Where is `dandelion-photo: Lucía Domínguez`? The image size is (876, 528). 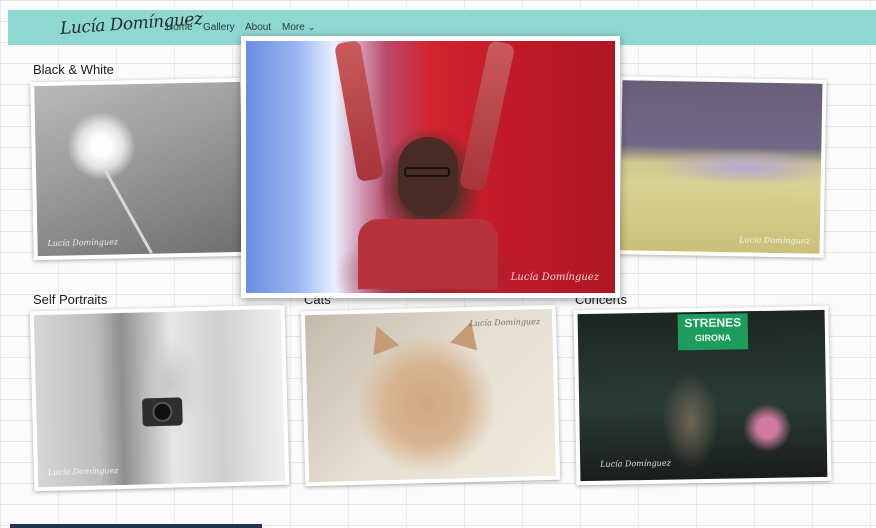
dandelion-photo: Lucía Domínguez is located at coordinates (139, 169).